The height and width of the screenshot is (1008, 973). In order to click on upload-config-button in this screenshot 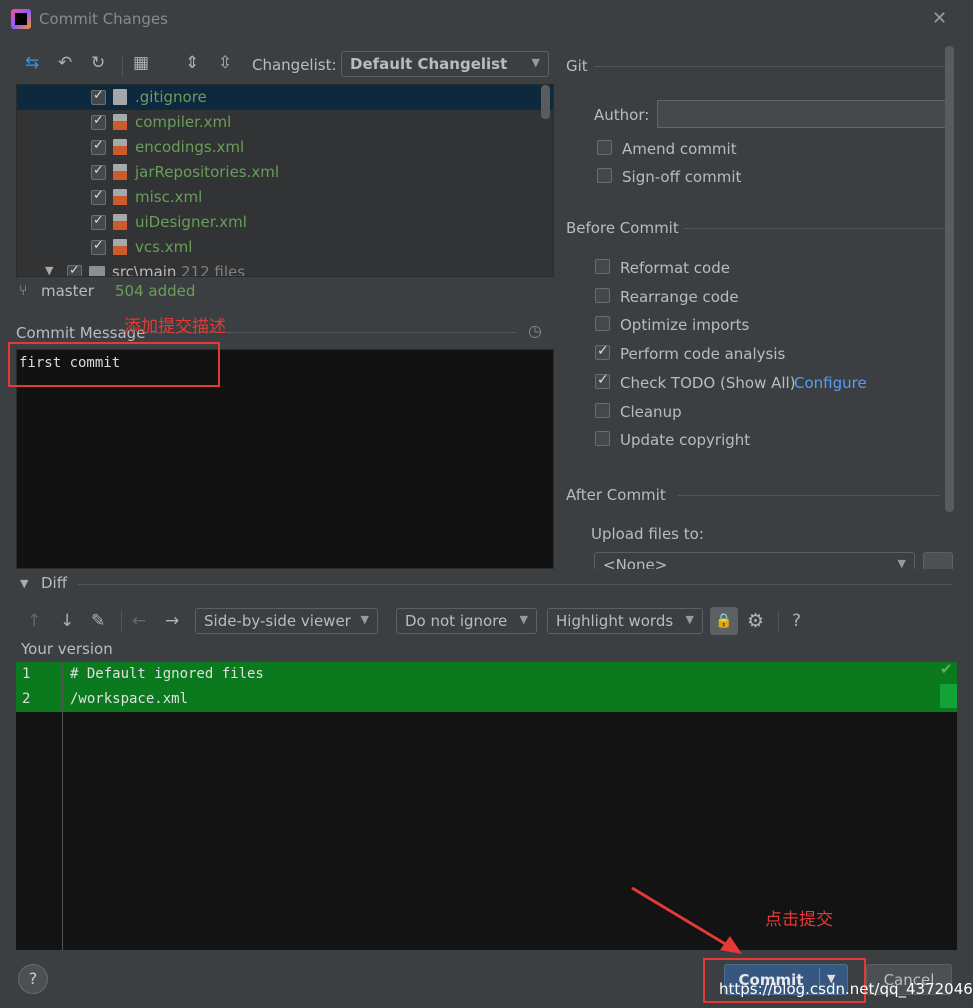, I will do `click(938, 560)`.